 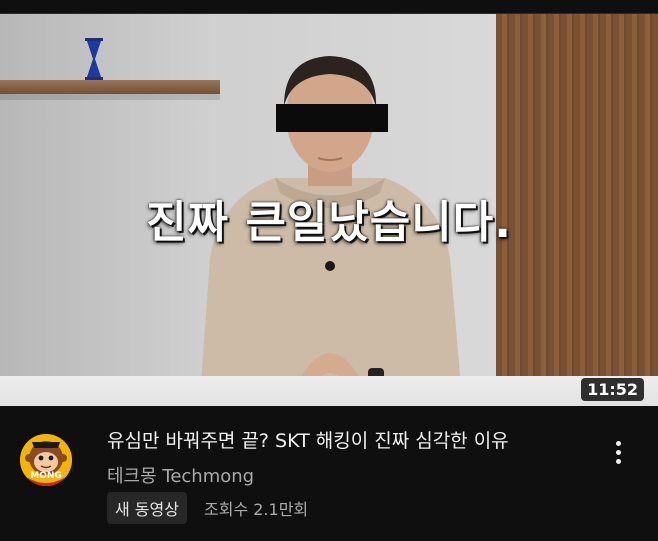 I want to click on view-count: 조회수 2.1만회, so click(x=256, y=509).